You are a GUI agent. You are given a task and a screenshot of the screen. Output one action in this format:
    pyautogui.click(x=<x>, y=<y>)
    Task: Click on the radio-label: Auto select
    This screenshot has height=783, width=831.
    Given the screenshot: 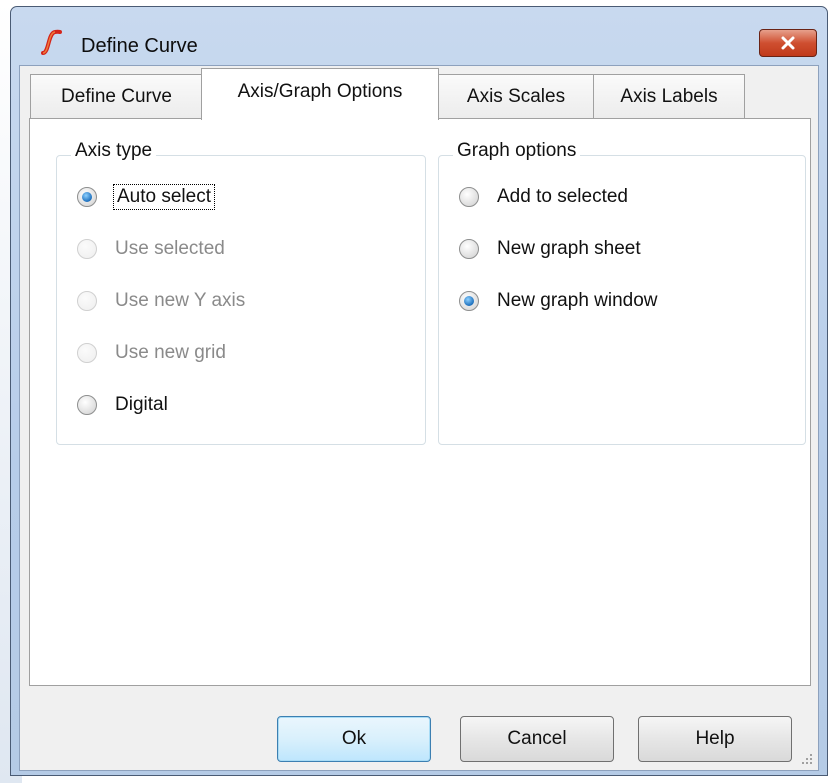 What is the action you would take?
    pyautogui.click(x=164, y=197)
    